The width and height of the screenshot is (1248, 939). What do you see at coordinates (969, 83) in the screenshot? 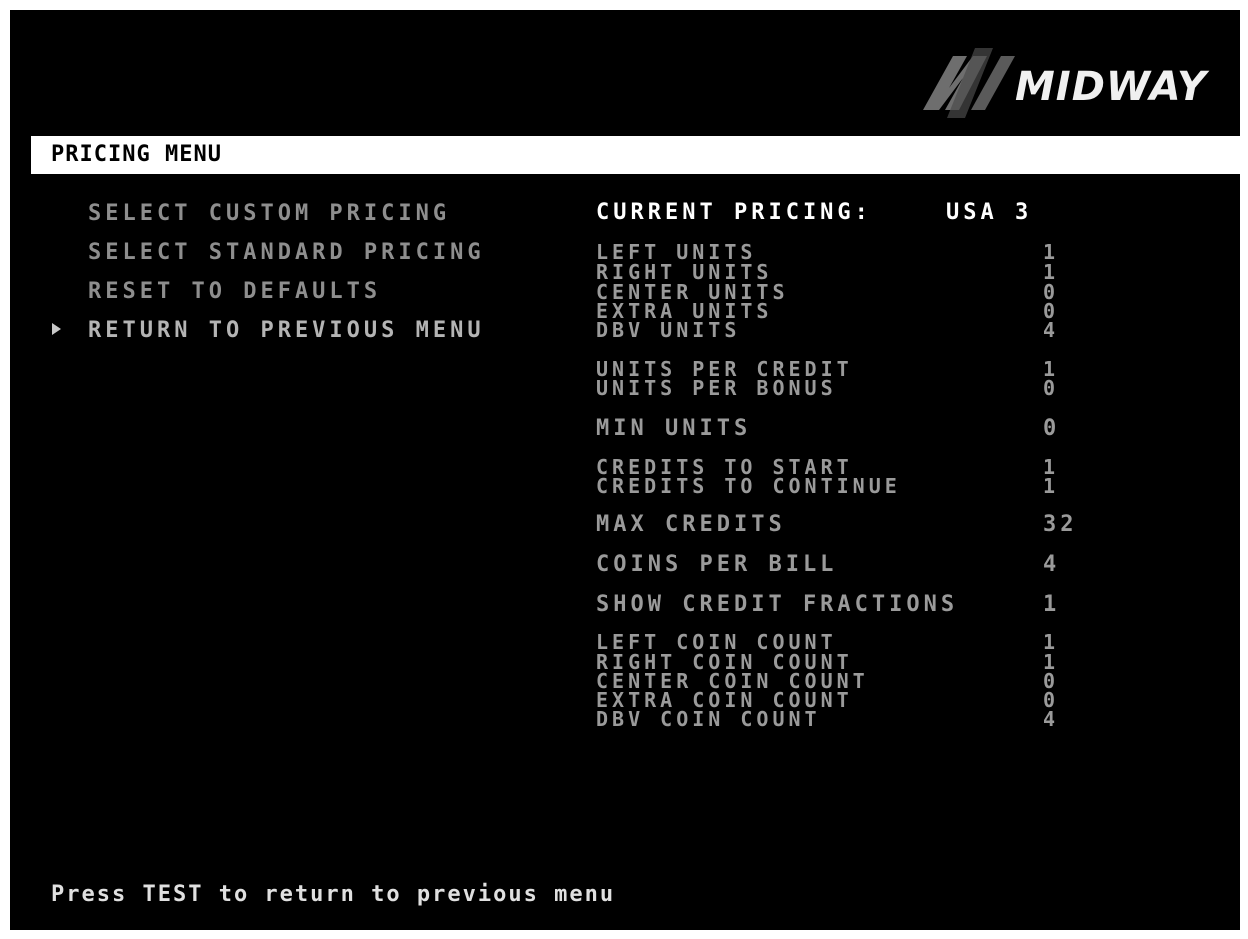
I see `midway-emblem-icon` at bounding box center [969, 83].